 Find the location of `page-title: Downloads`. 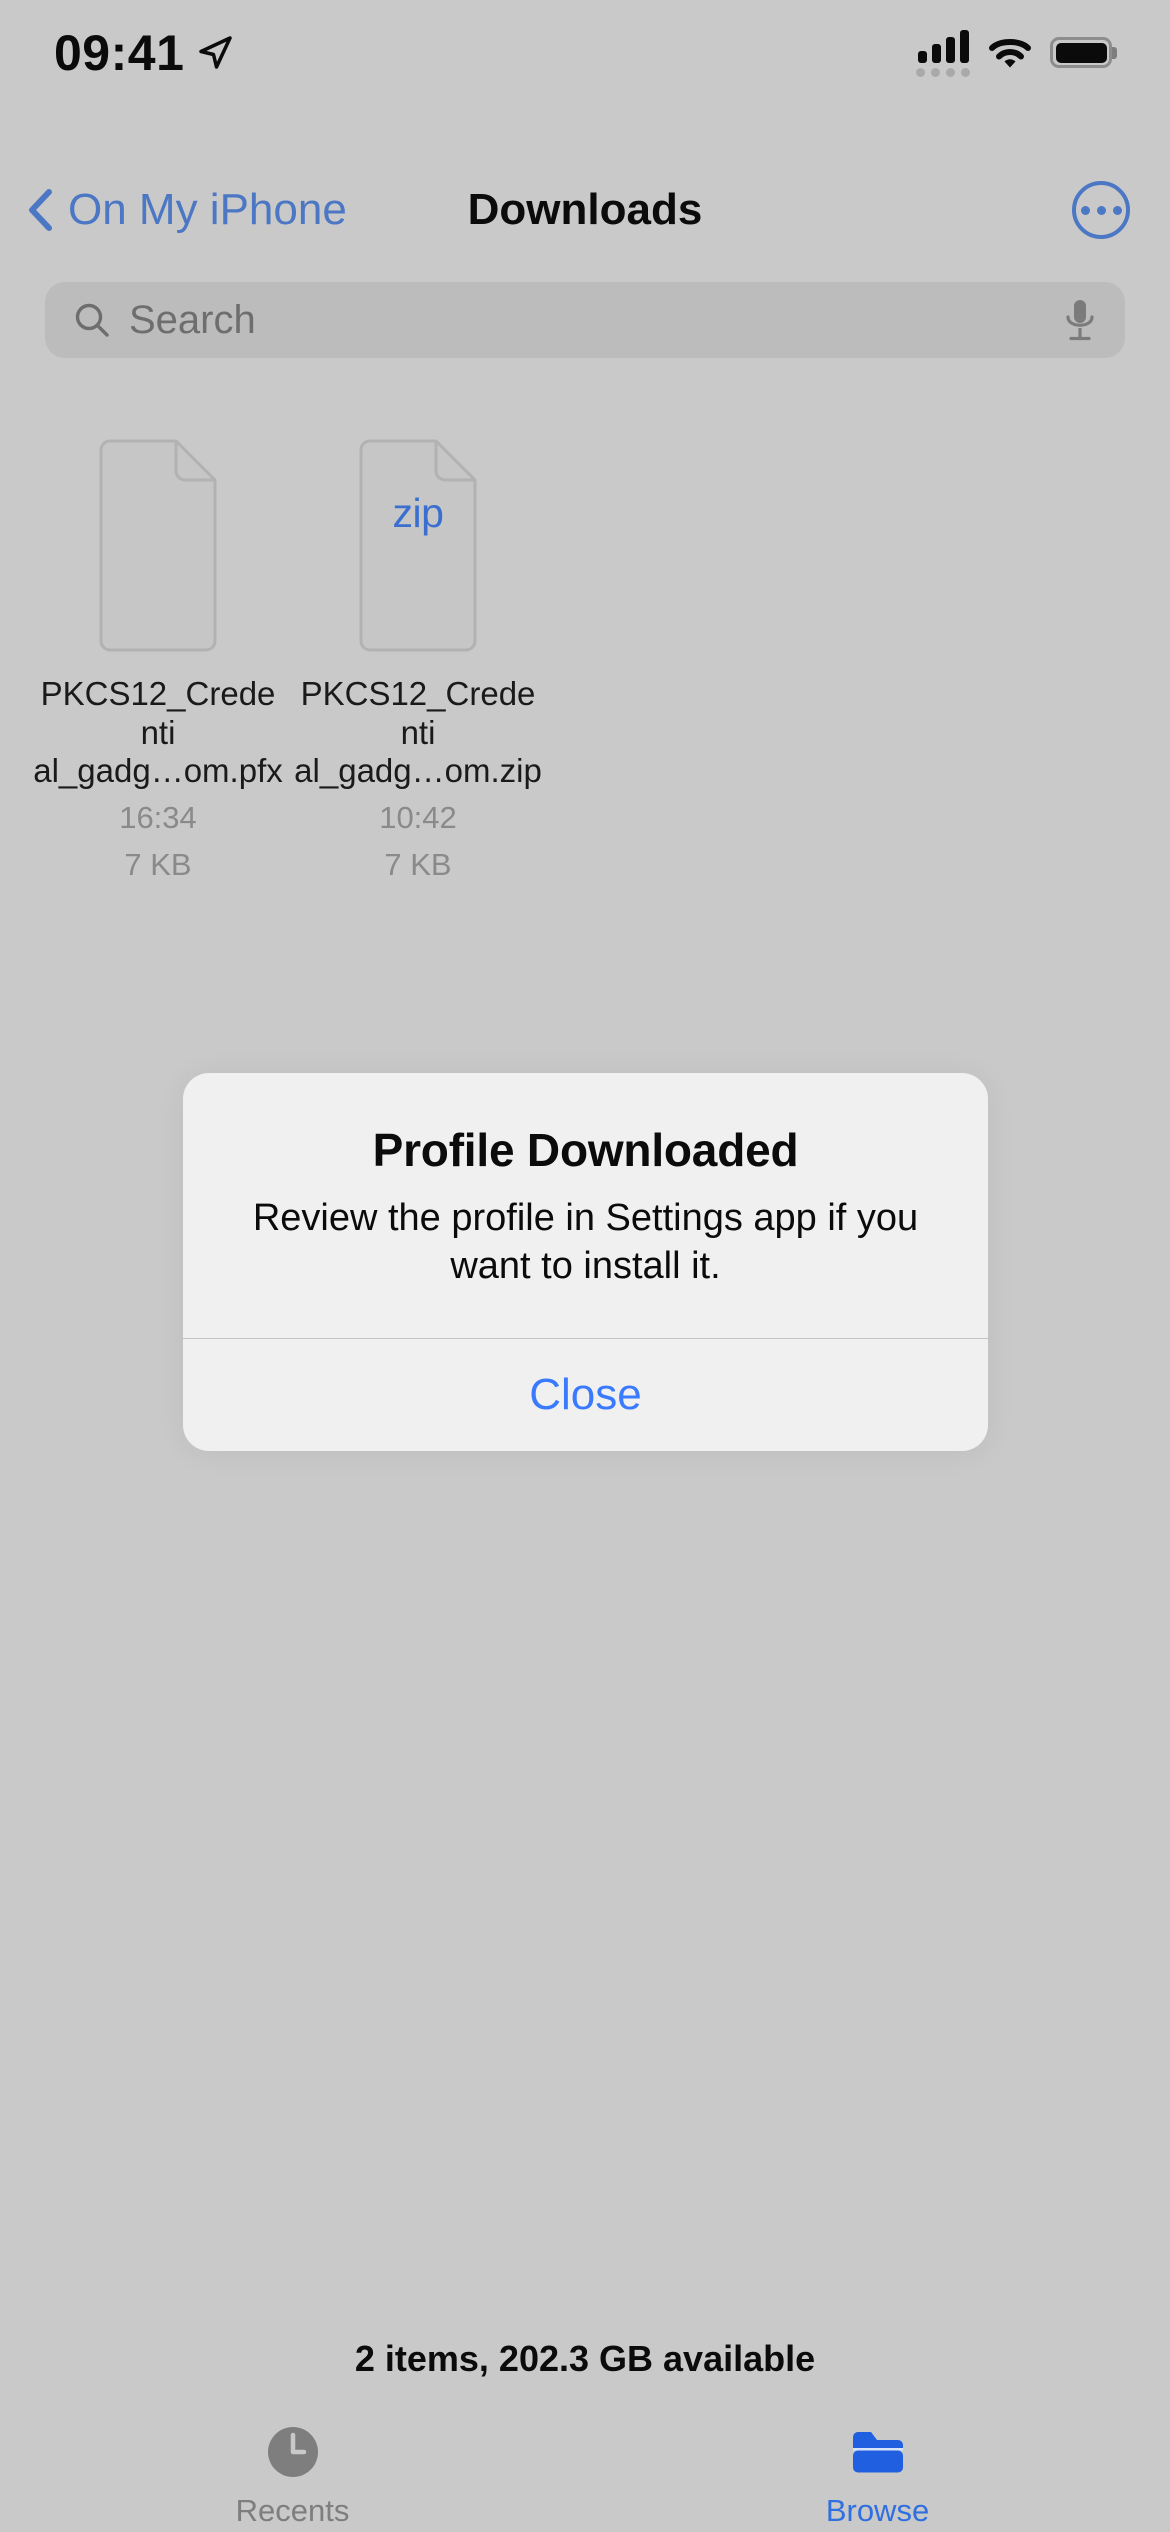

page-title: Downloads is located at coordinates (585, 209).